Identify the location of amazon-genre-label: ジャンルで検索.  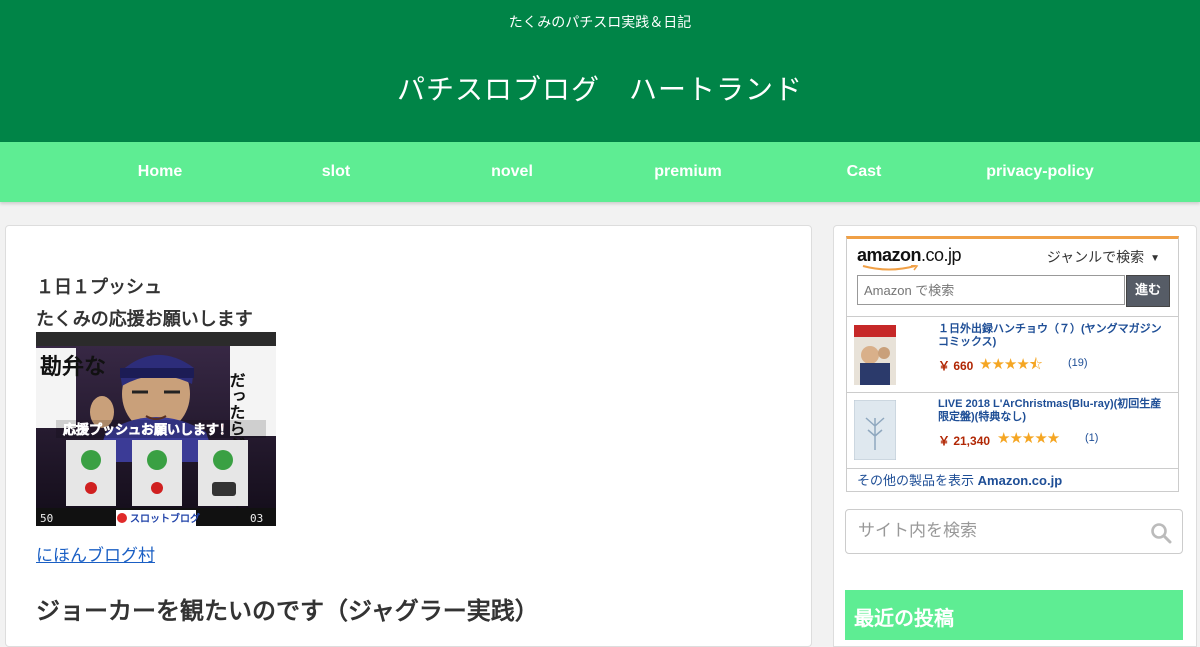
(1095, 257).